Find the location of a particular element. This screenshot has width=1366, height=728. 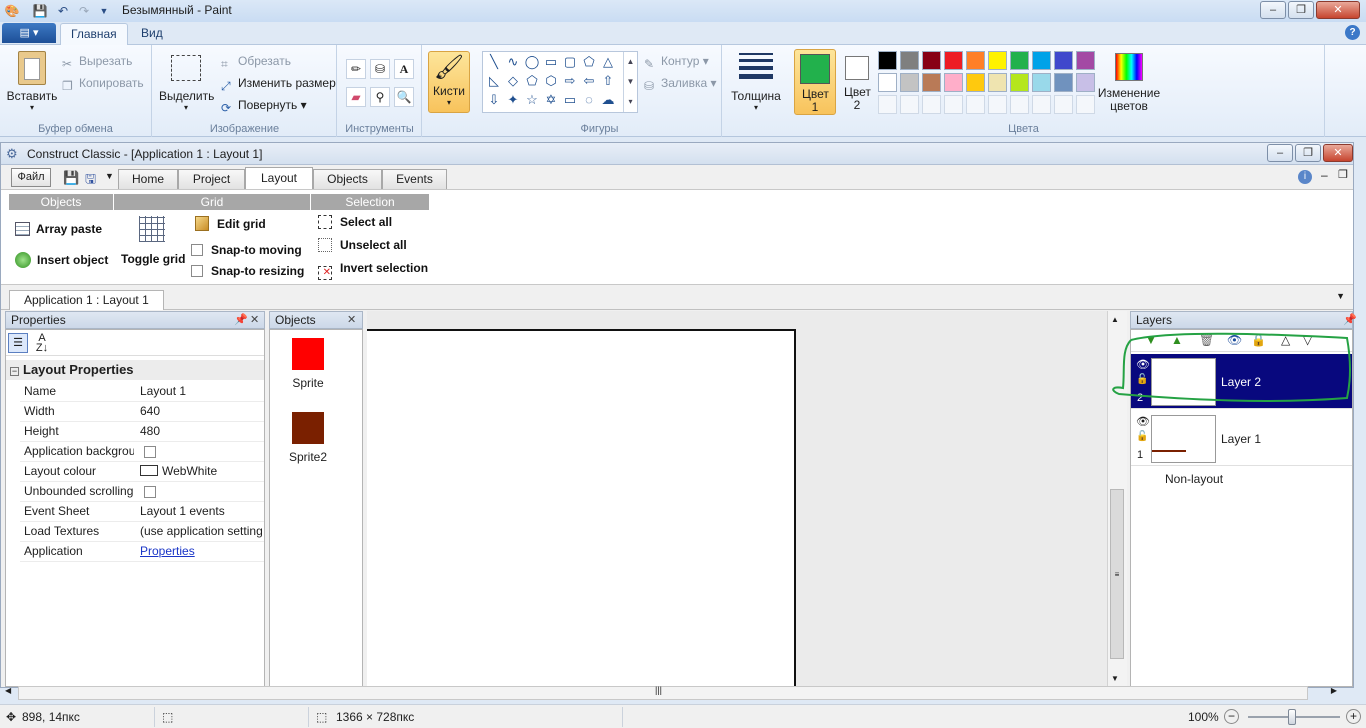

collapse-icon: − is located at coordinates (14, 371).